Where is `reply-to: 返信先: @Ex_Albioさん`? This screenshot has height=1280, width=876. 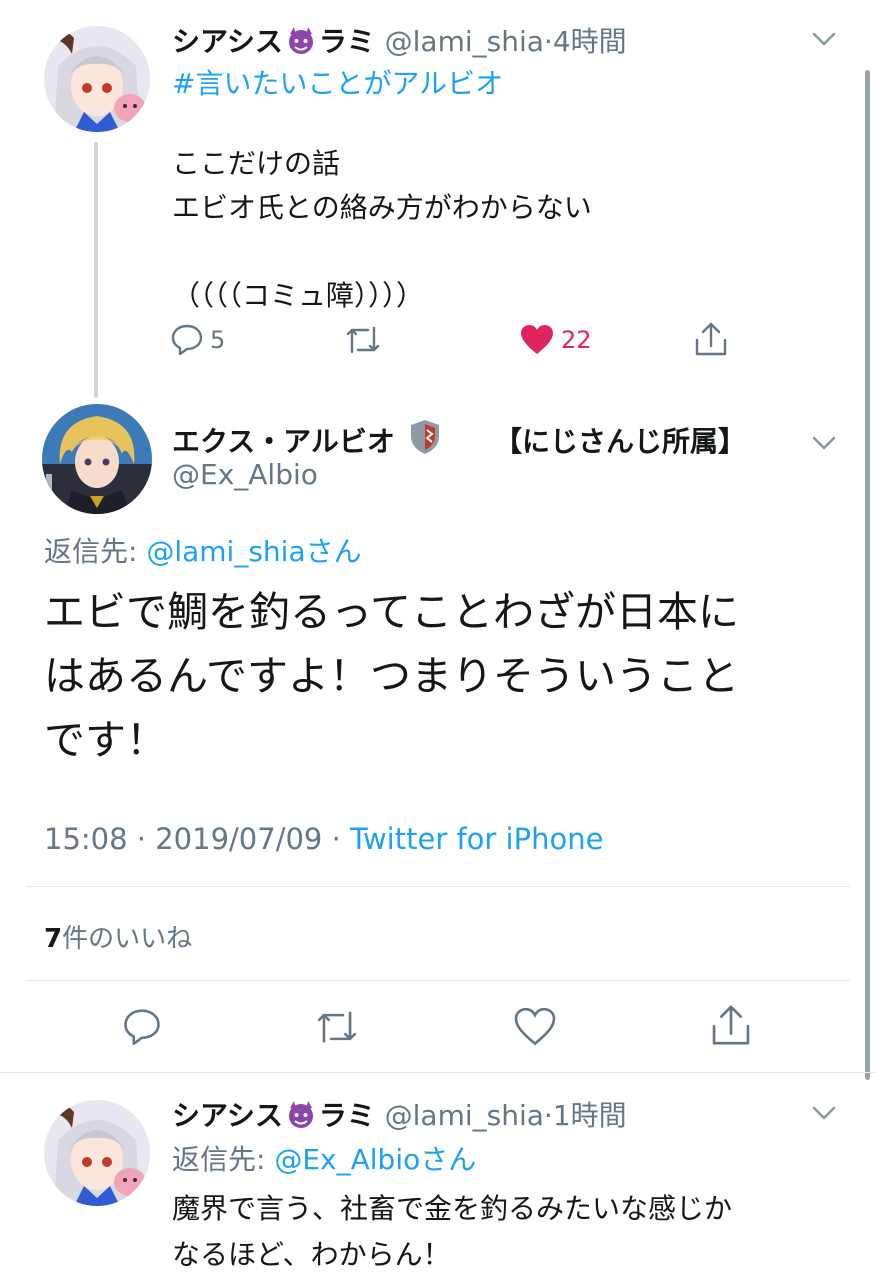
reply-to: 返信先: @Ex_Albioさん is located at coordinates (324, 1158).